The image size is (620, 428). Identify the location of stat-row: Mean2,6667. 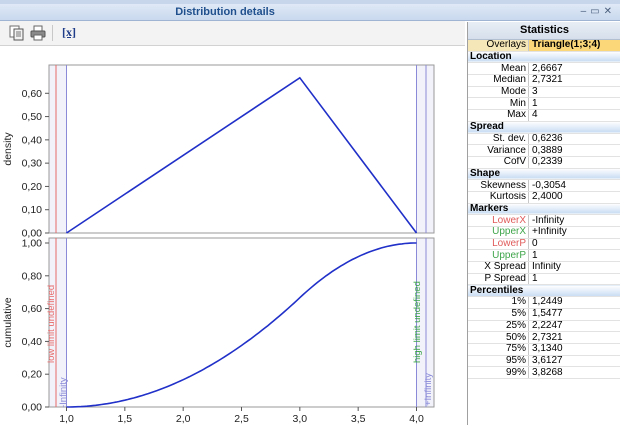
(544, 69).